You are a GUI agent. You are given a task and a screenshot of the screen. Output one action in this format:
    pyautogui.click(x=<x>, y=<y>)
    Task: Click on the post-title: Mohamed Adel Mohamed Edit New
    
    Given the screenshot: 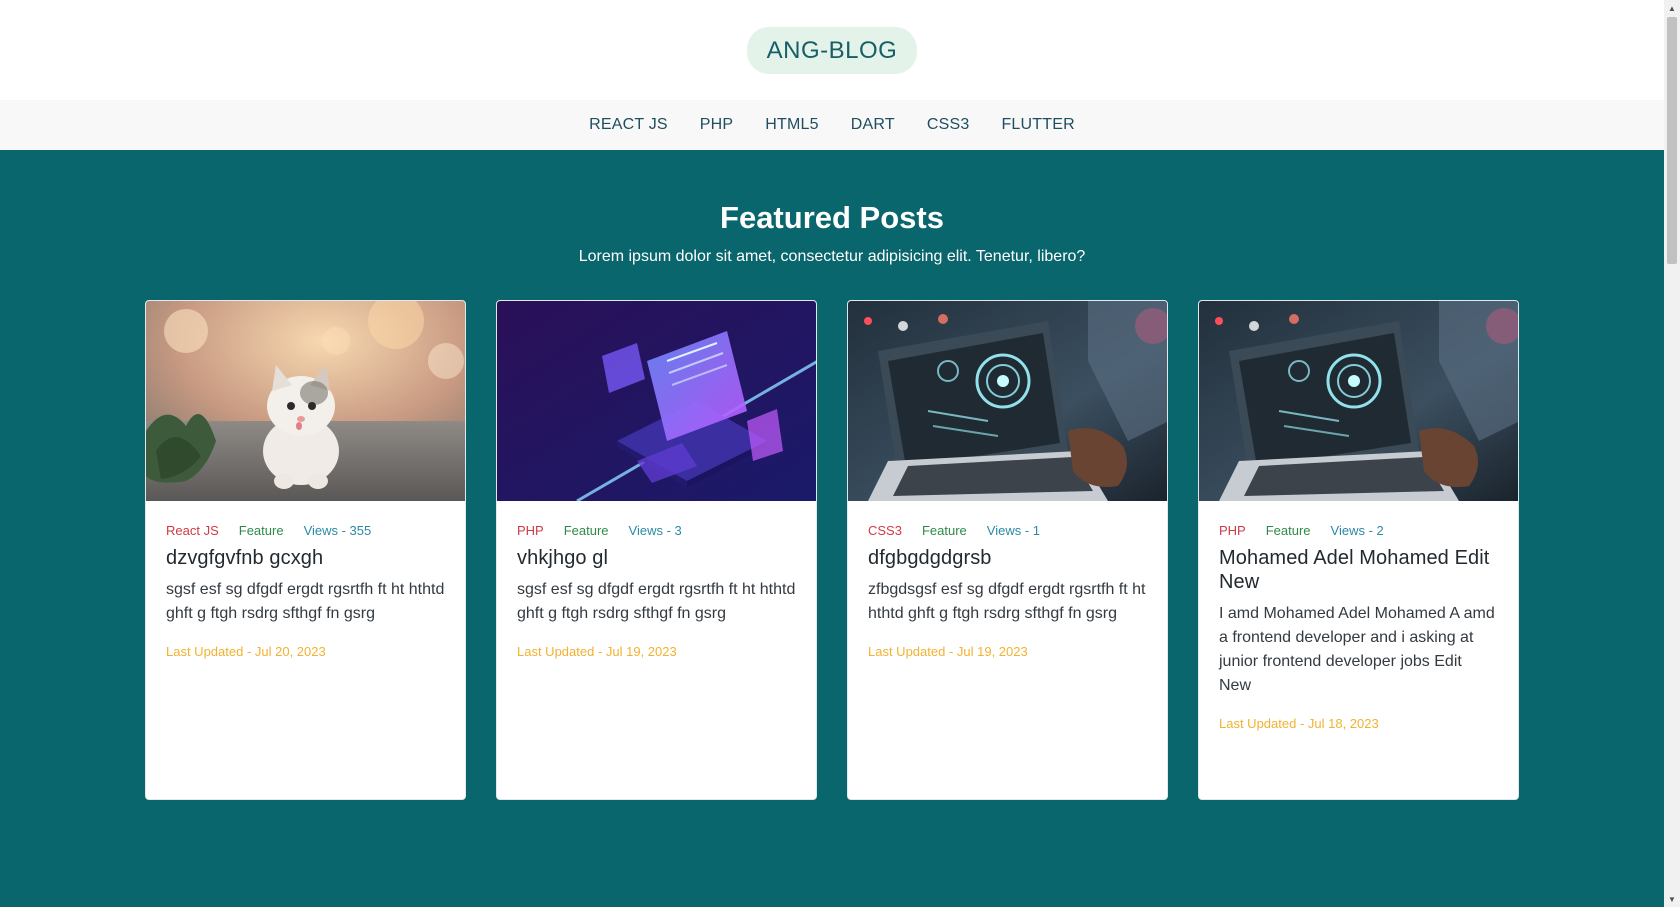 What is the action you would take?
    pyautogui.click(x=1358, y=570)
    